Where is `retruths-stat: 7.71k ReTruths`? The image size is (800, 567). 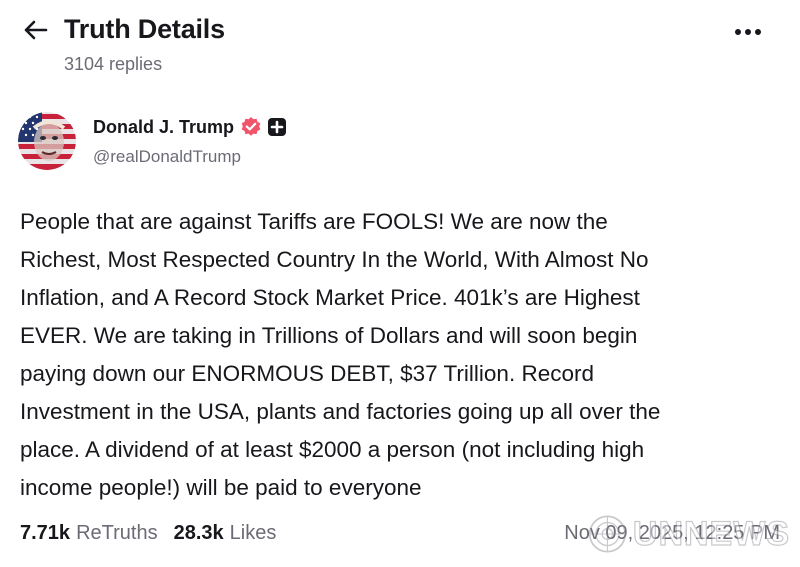
retruths-stat: 7.71k ReTruths is located at coordinates (89, 533).